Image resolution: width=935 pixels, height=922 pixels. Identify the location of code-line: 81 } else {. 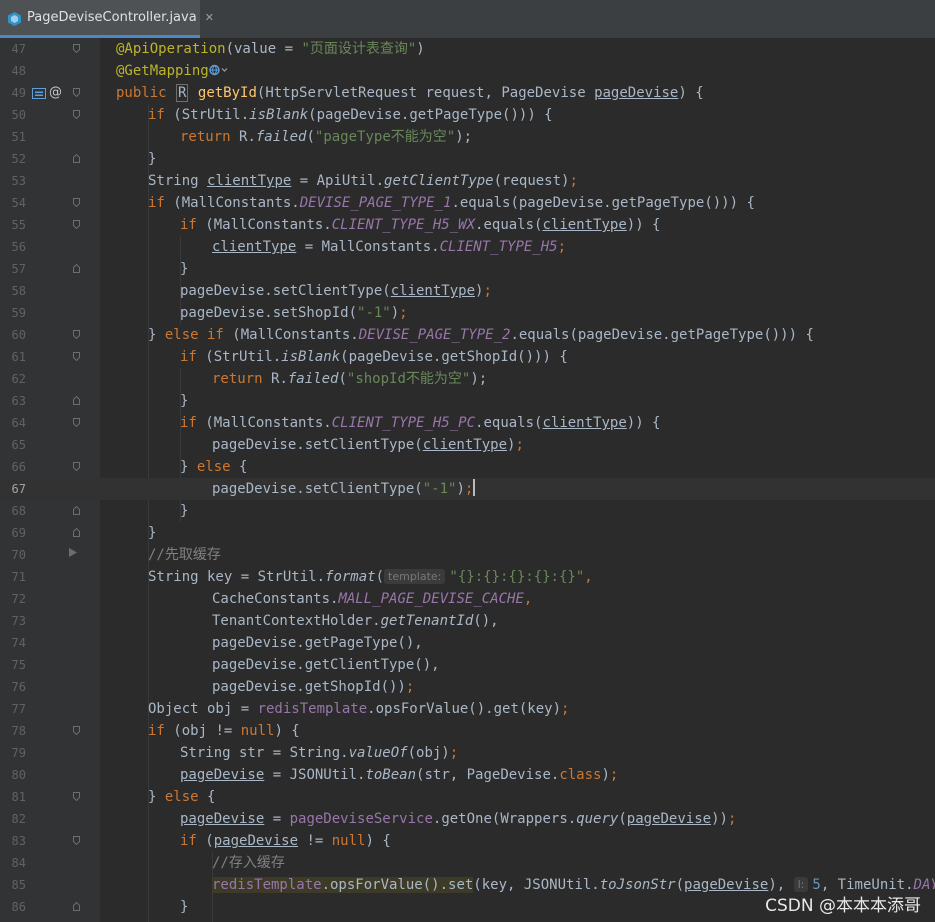
(467, 797).